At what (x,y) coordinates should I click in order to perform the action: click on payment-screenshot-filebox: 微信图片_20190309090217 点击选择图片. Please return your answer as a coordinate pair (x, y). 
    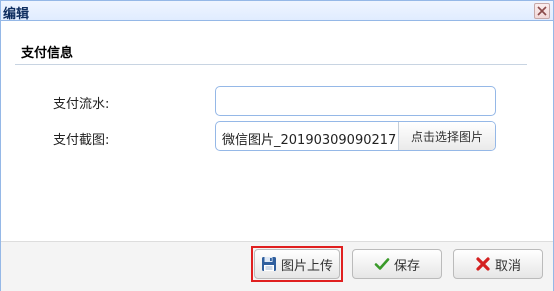
    Looking at the image, I should click on (355, 136).